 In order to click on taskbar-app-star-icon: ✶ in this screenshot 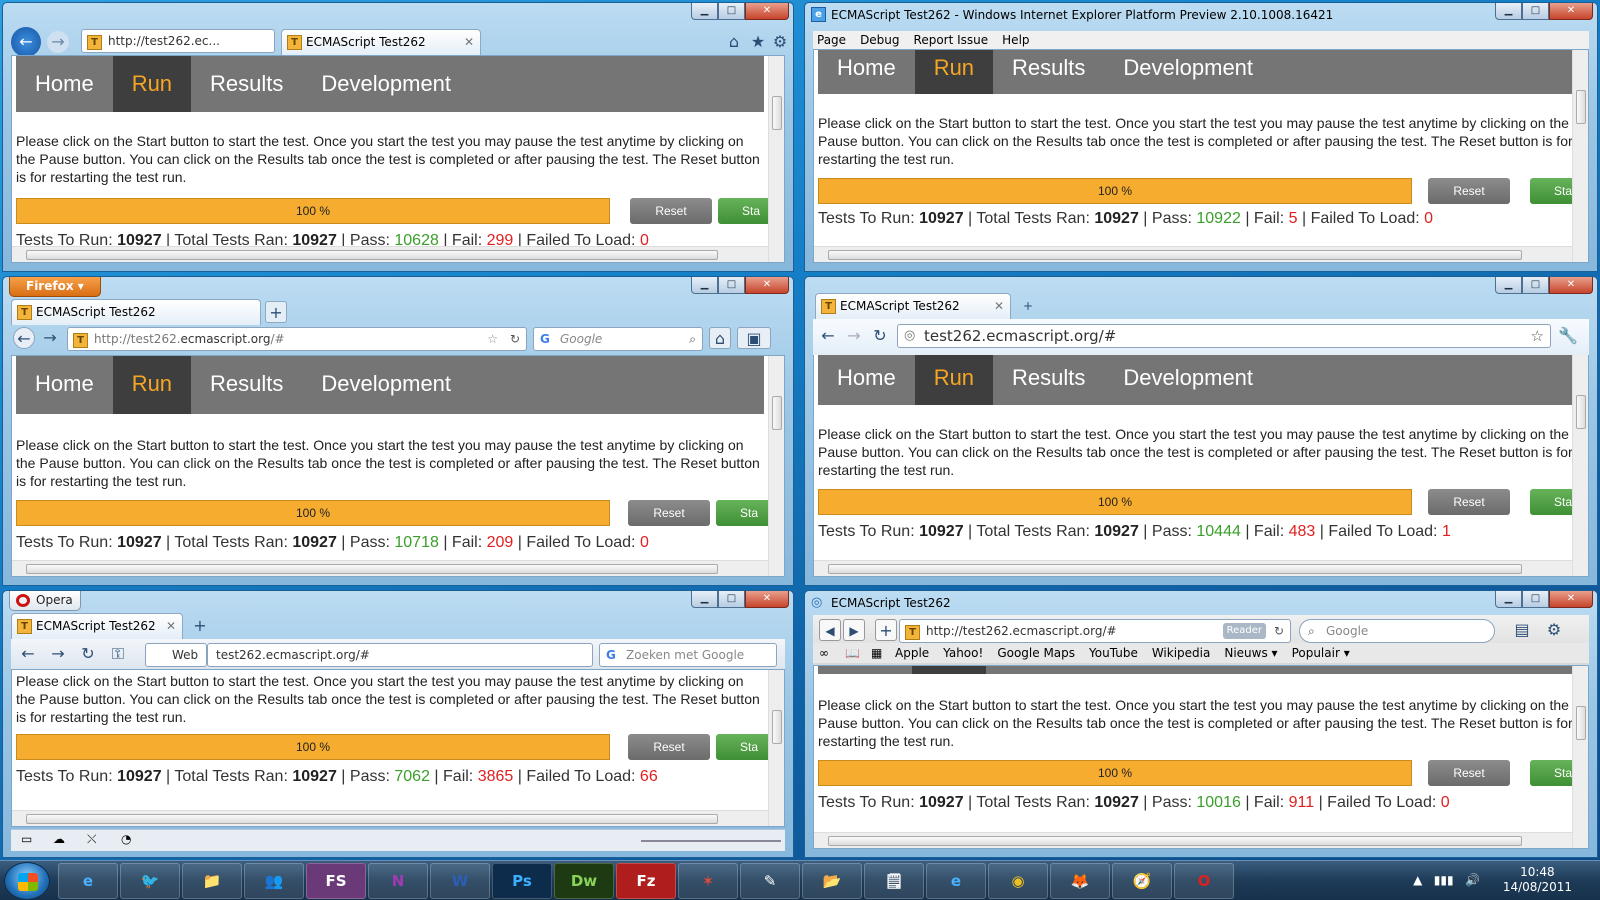, I will do `click(708, 881)`.